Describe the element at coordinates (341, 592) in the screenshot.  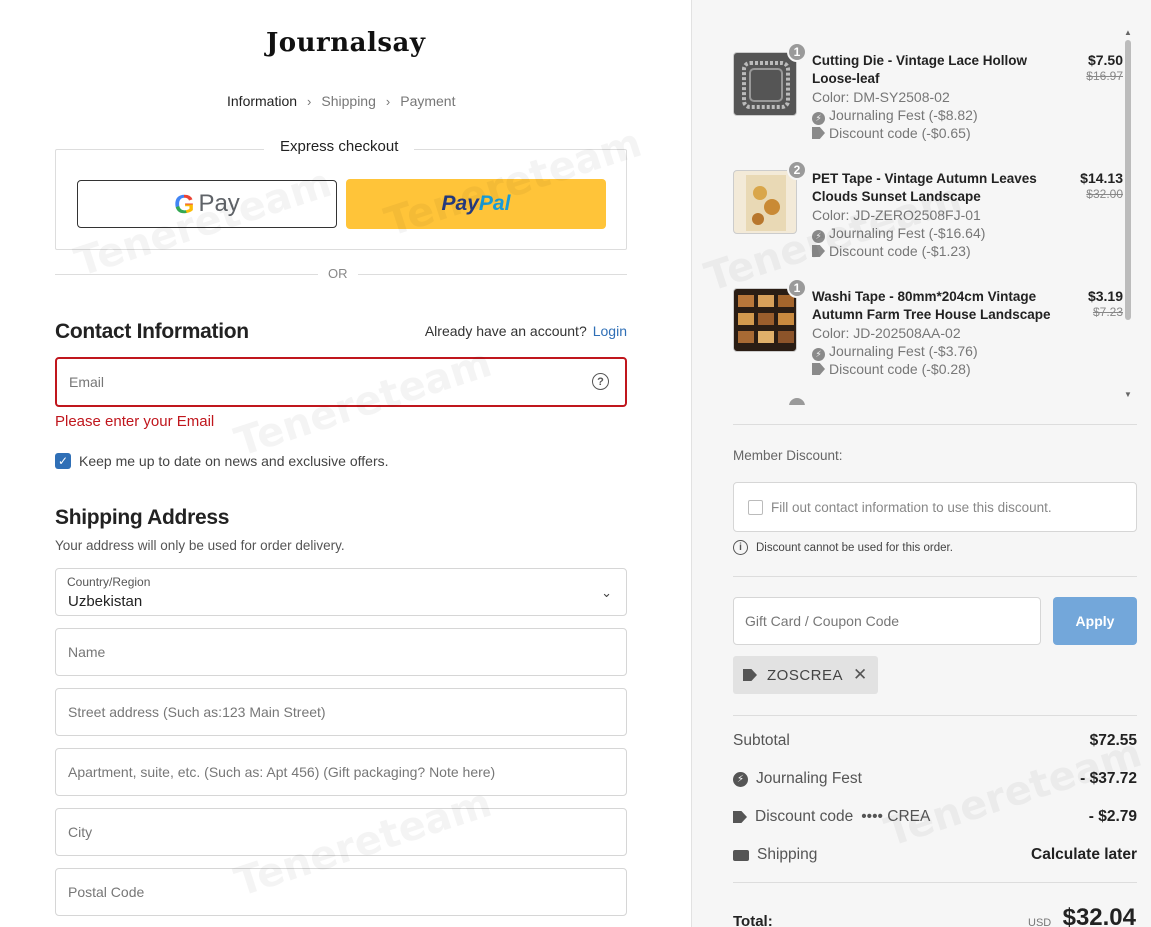
I see `country-select: Country/Region Uzbekistan ⌄` at that location.